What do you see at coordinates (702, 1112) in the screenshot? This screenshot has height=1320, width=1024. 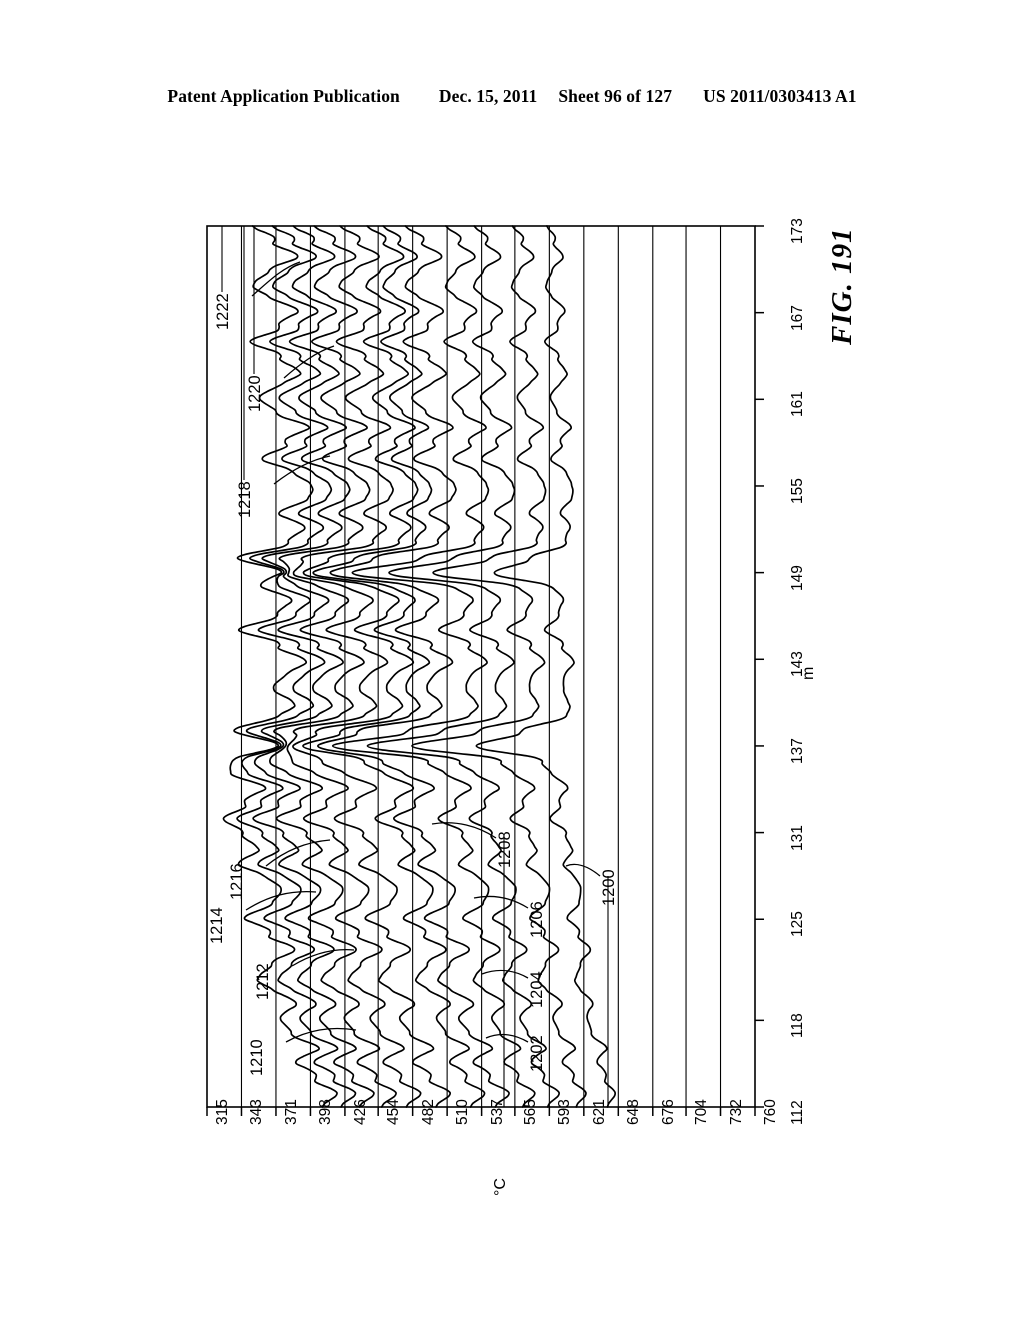 I see `temperature-tick-label: 704` at bounding box center [702, 1112].